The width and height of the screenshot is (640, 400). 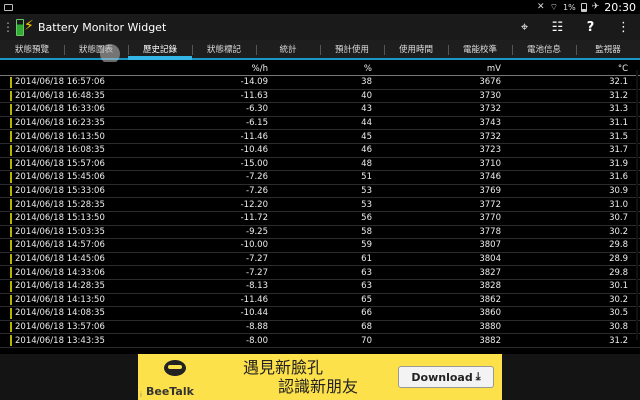 I want to click on header-rate: %/h, so click(x=259, y=68).